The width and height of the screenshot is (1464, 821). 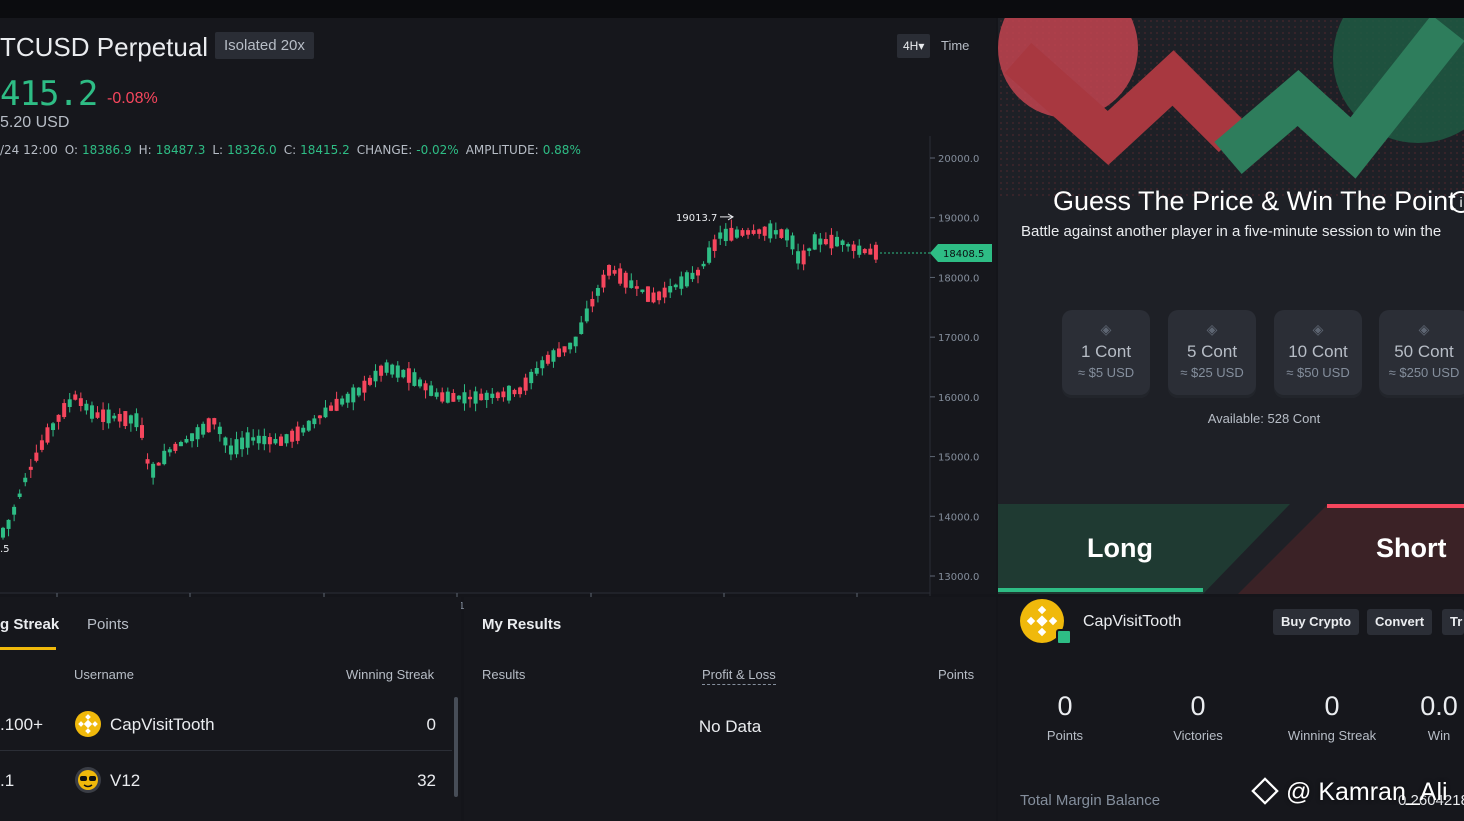 I want to click on results-title: My Results, so click(x=522, y=624).